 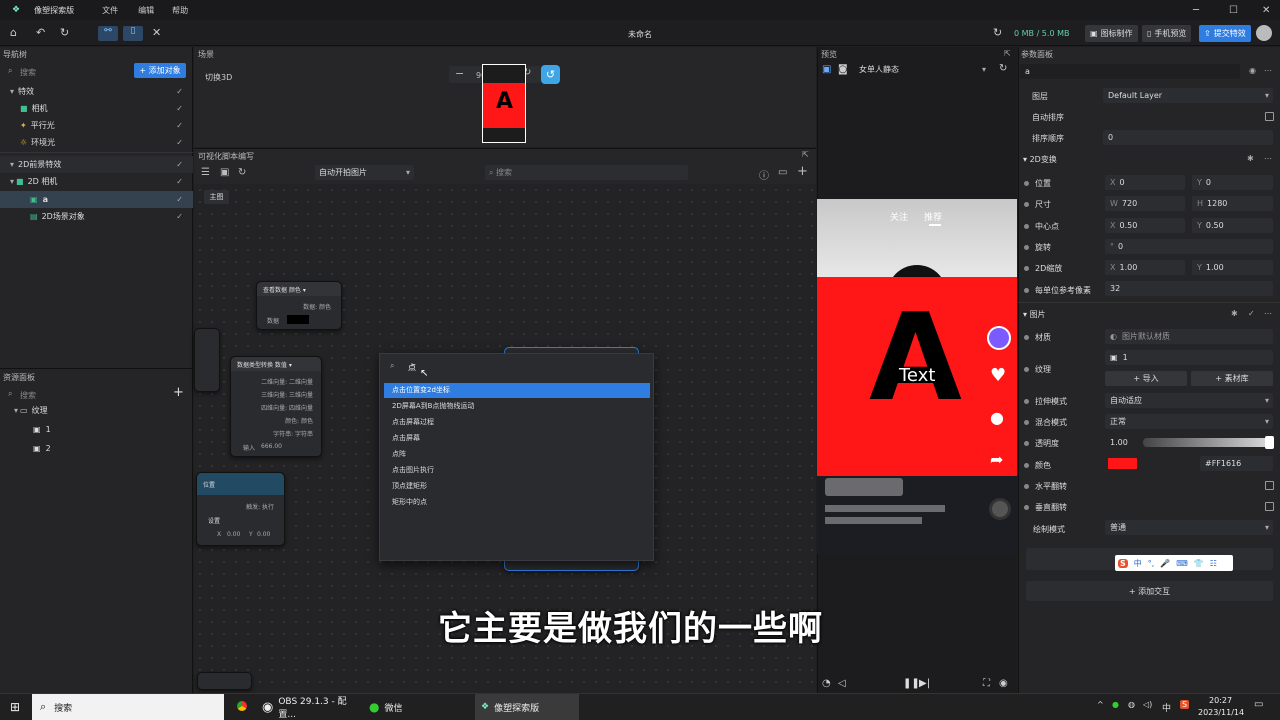 What do you see at coordinates (843, 69) in the screenshot?
I see `camera-icon: ◙` at bounding box center [843, 69].